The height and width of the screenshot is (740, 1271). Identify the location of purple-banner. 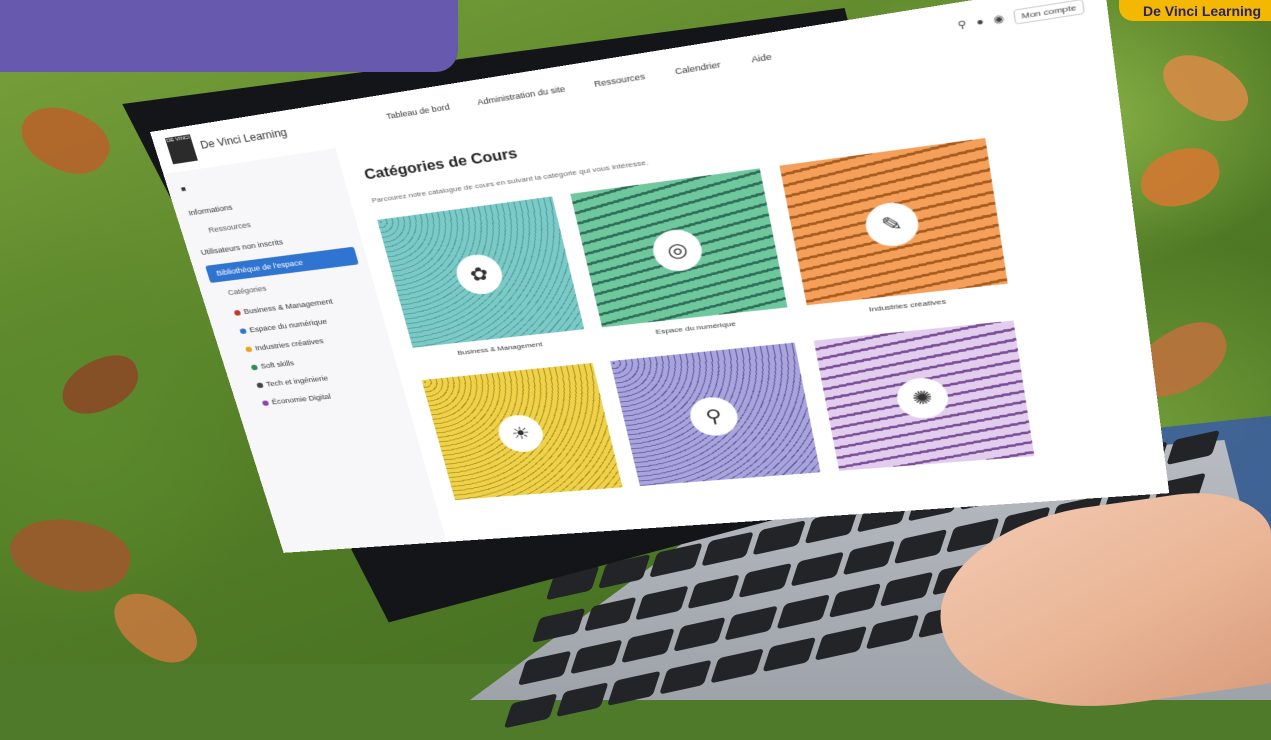
(229, 36).